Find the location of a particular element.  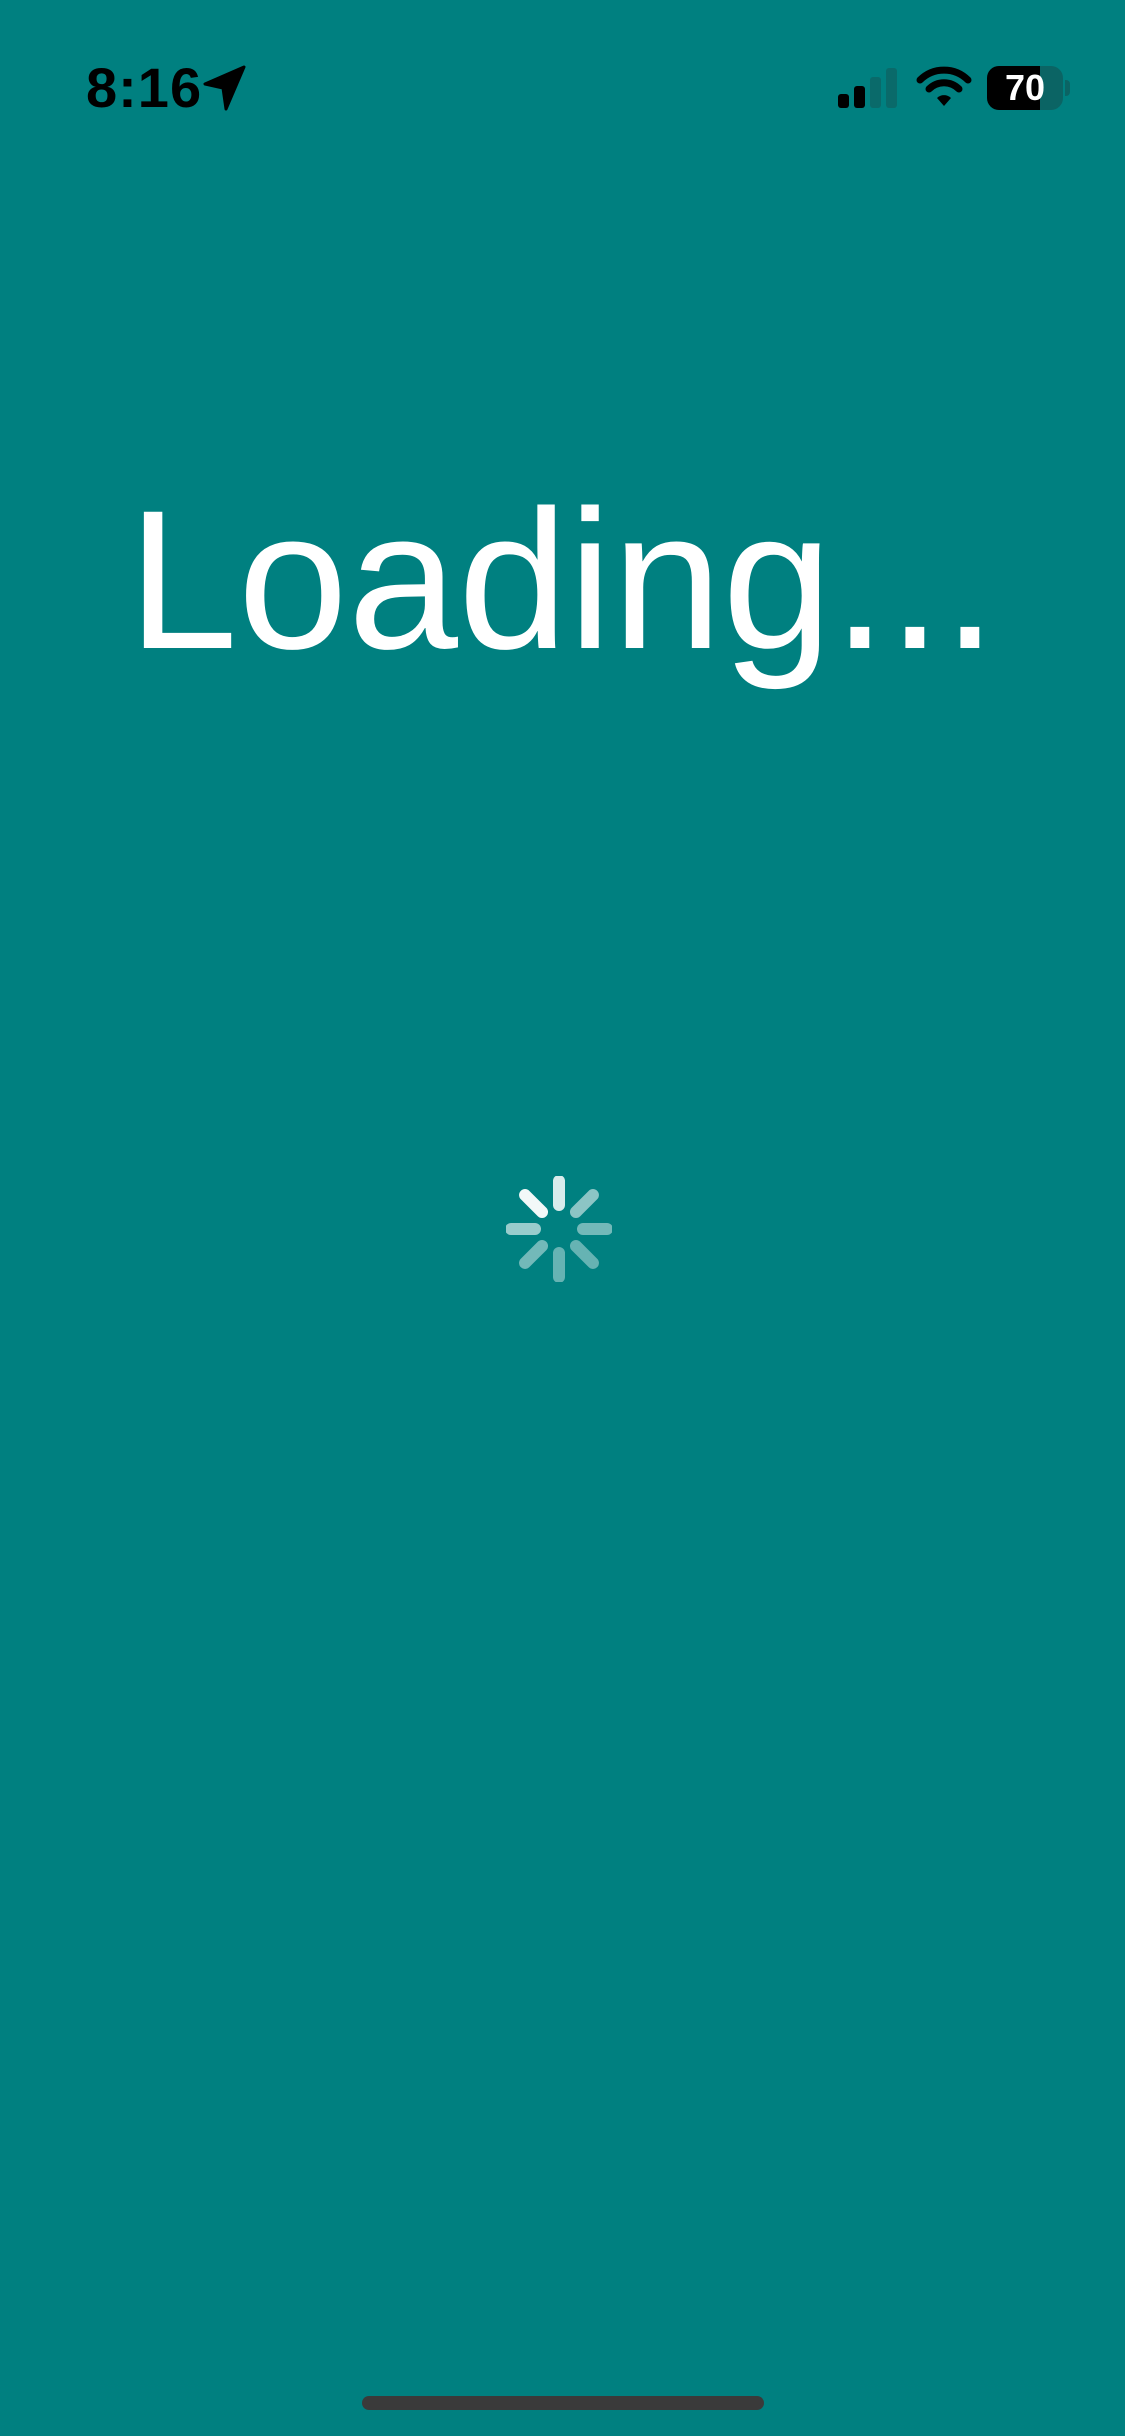

wifi-icon is located at coordinates (944, 86).